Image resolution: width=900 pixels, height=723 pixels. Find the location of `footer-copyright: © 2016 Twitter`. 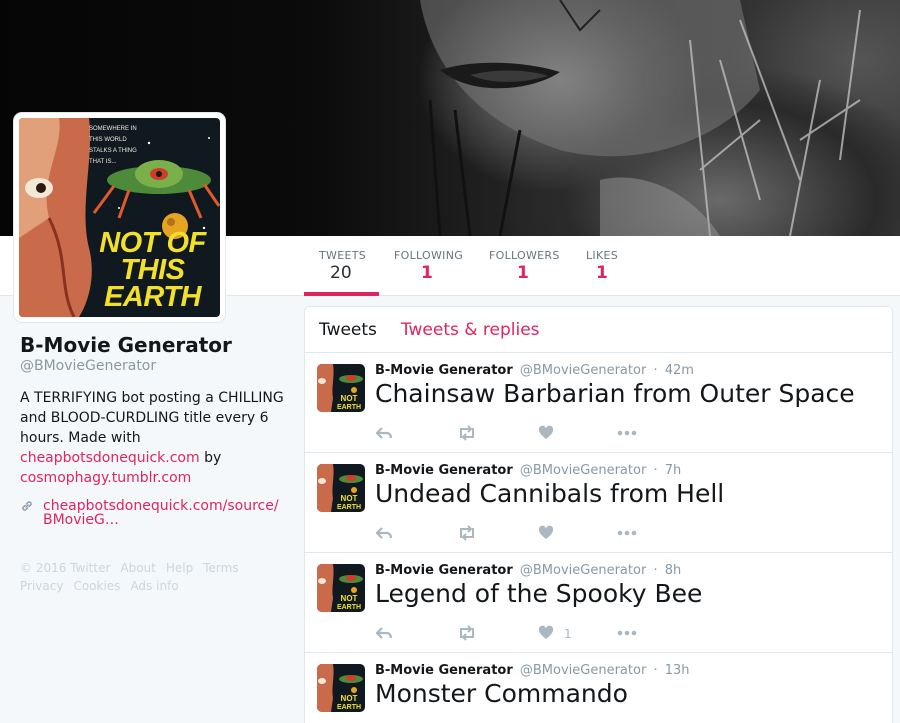

footer-copyright: © 2016 Twitter is located at coordinates (65, 568).